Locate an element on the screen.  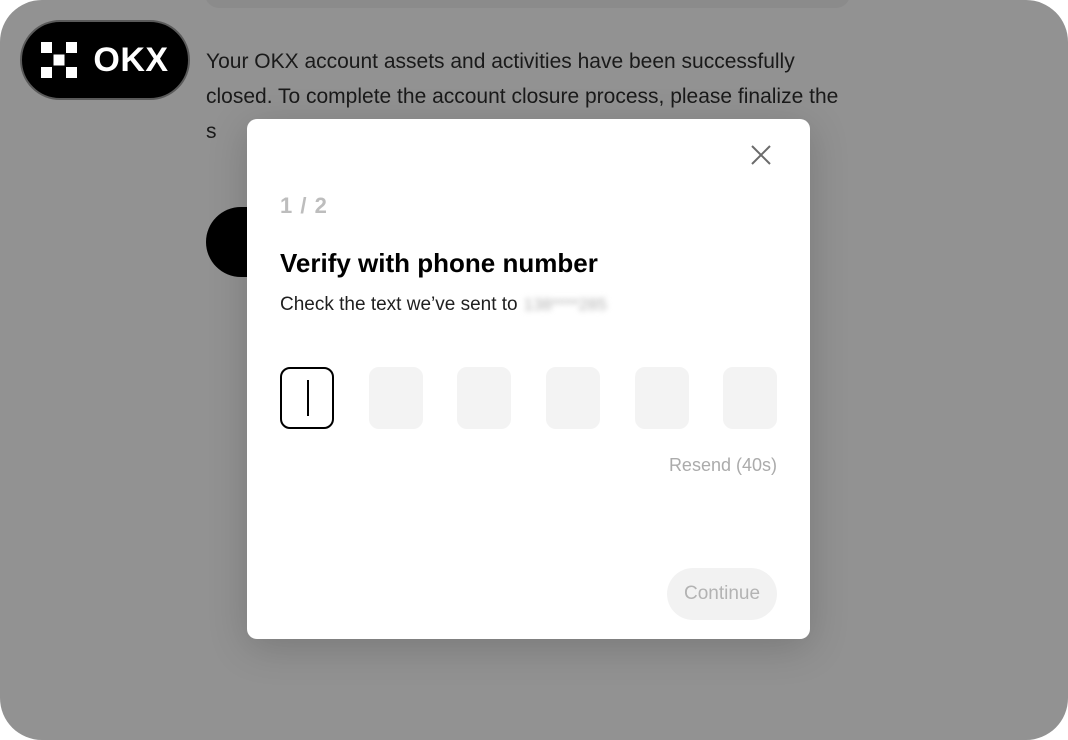
text-caret is located at coordinates (308, 398).